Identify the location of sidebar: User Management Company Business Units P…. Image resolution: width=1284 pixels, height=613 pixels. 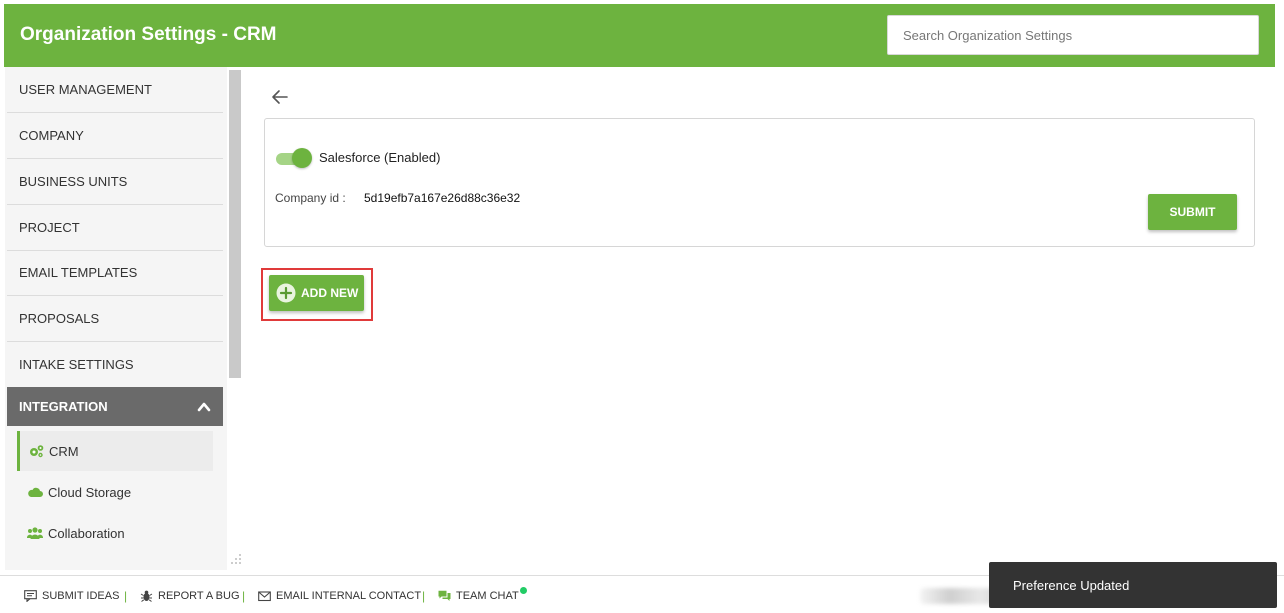
(116, 318).